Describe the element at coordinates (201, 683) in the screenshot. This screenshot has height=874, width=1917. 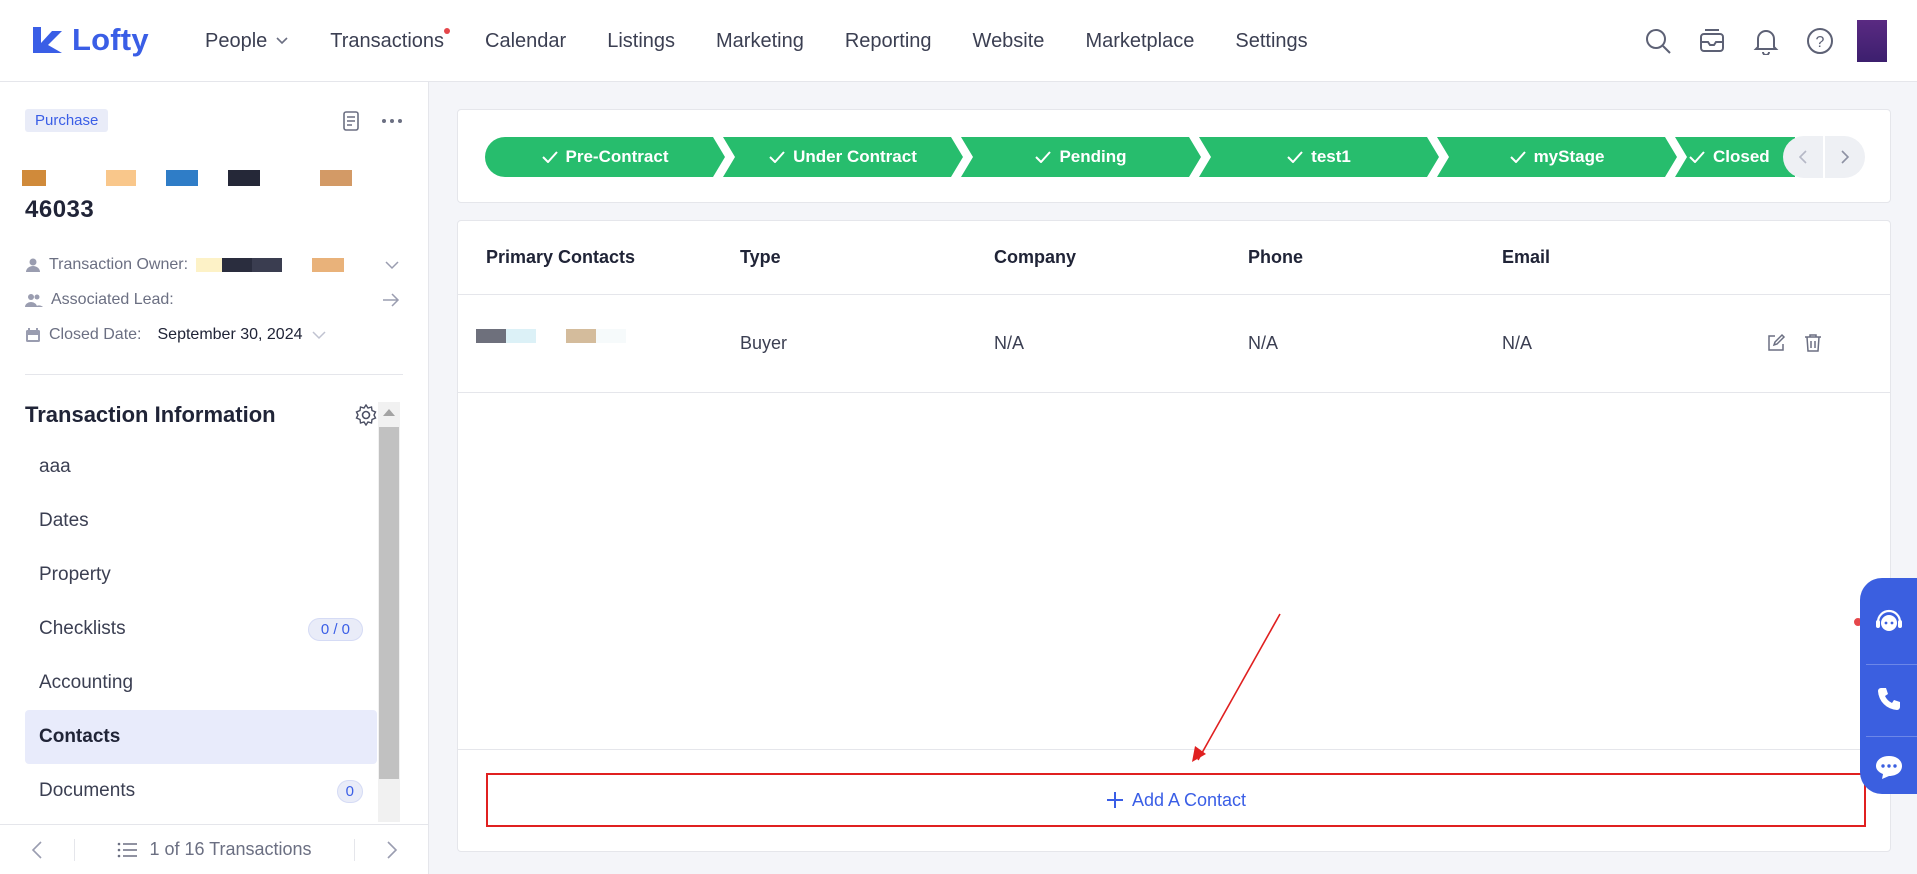
I see `menu-item-accounting: Accounting` at that location.